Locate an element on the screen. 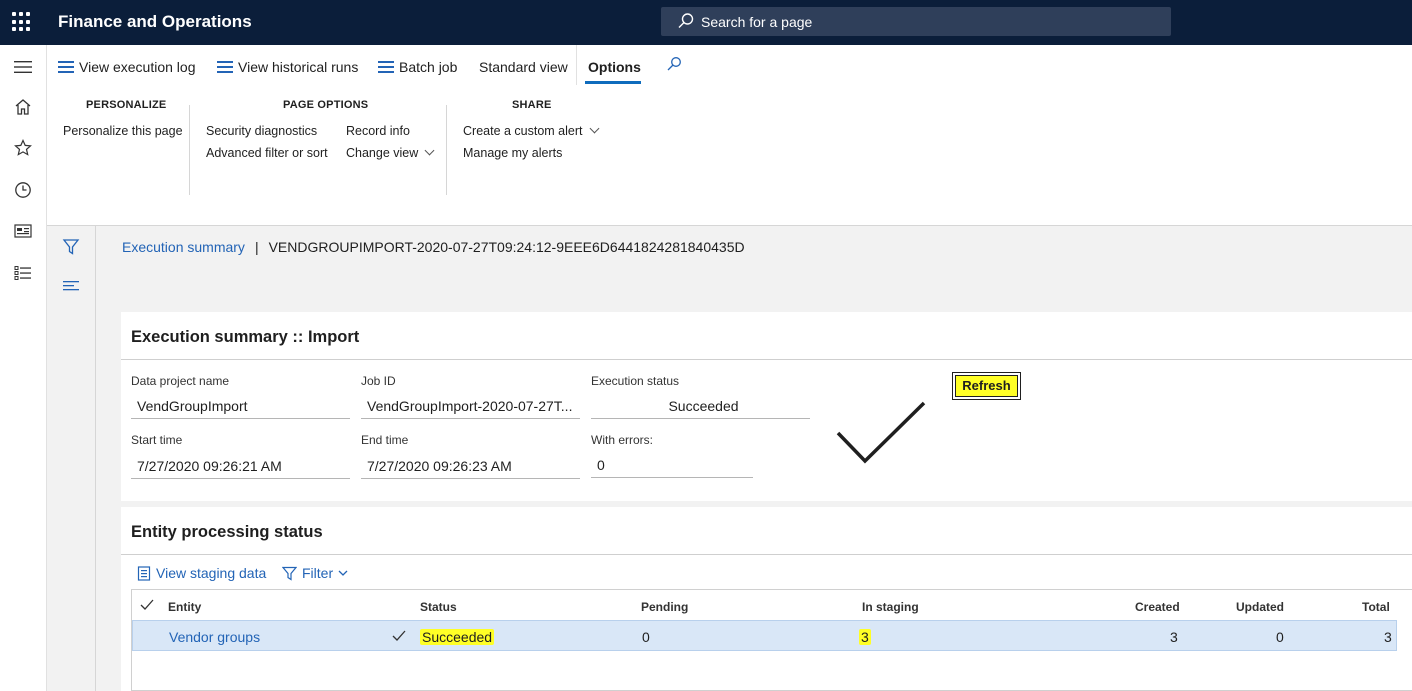 This screenshot has width=1412, height=691. with-errors-label: With errors: is located at coordinates (622, 440).